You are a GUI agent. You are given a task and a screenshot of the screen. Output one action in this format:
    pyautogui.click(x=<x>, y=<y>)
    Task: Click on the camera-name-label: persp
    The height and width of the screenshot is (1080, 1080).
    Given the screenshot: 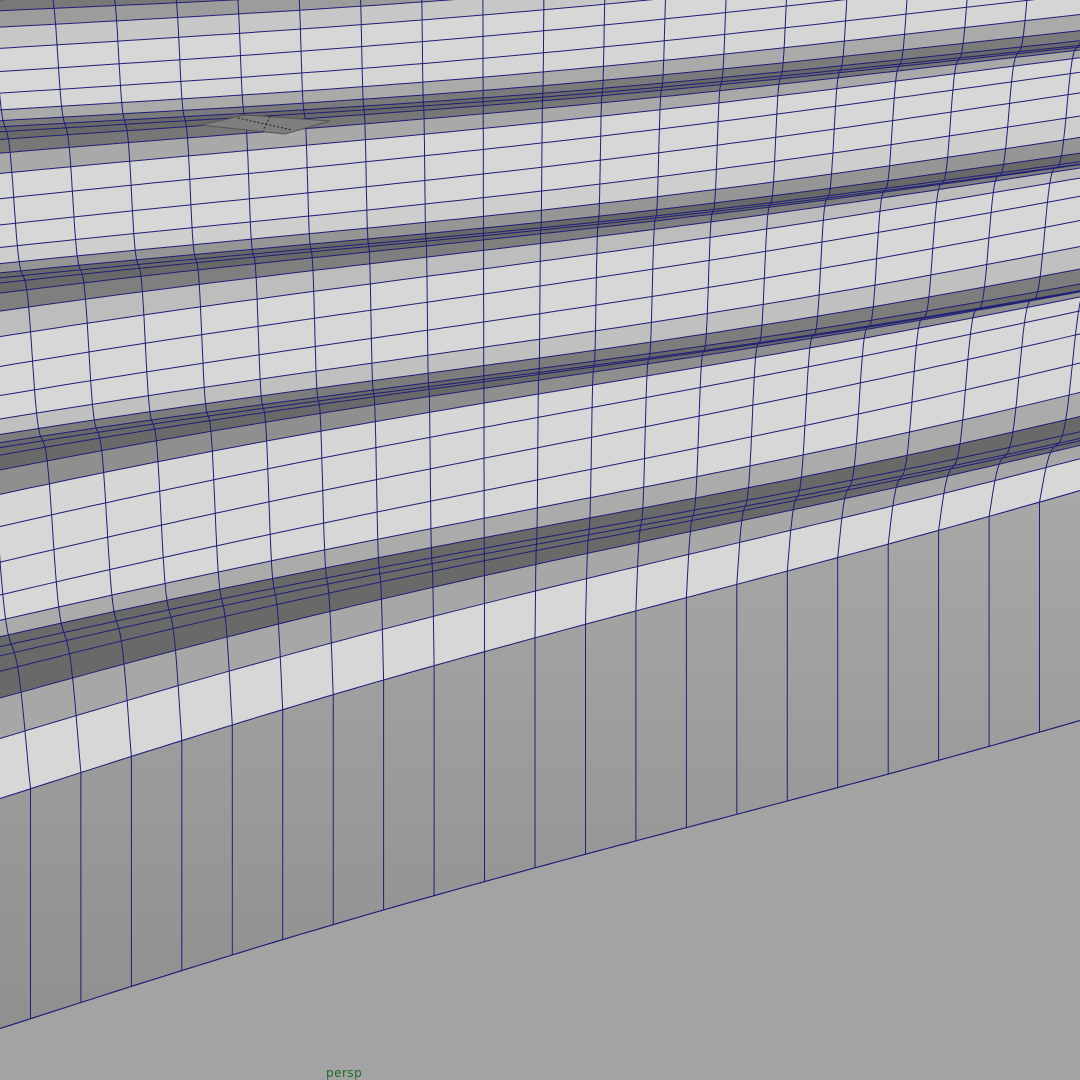 What is the action you would take?
    pyautogui.click(x=344, y=1073)
    